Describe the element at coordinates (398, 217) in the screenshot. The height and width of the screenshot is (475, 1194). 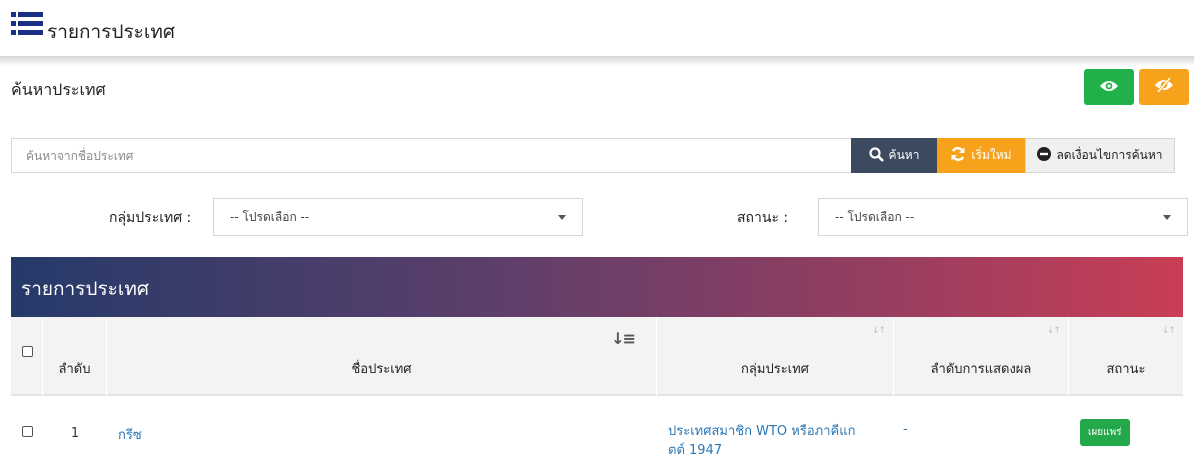
I see `group-filter-select: -- โปรดเลือก --` at that location.